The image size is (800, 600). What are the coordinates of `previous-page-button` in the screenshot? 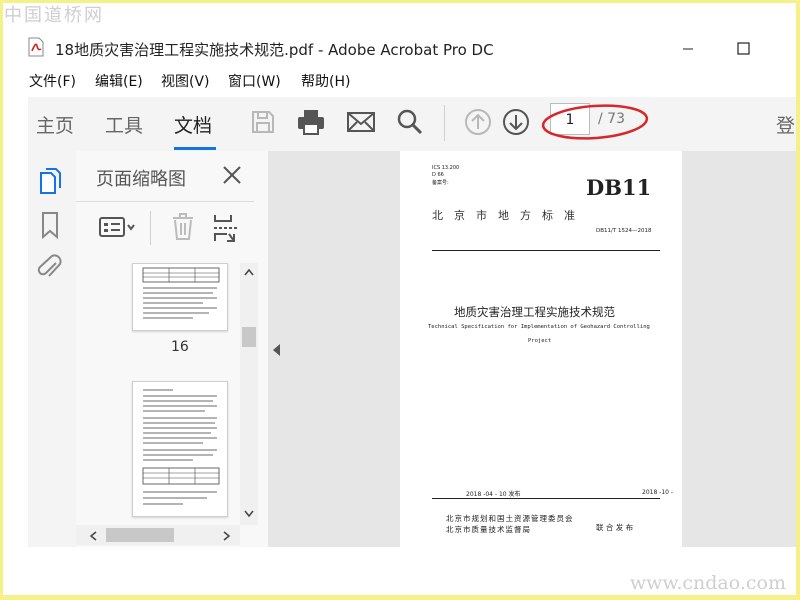 It's located at (478, 124).